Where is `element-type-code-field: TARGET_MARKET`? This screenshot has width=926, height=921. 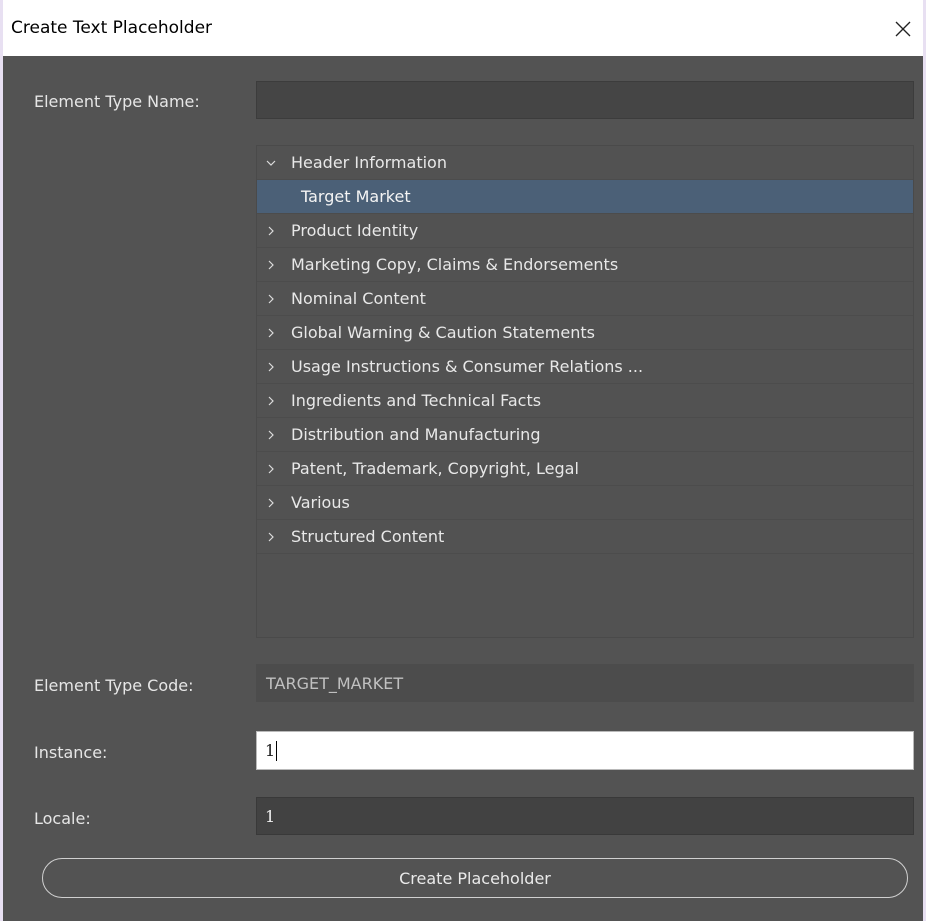
element-type-code-field: TARGET_MARKET is located at coordinates (585, 683).